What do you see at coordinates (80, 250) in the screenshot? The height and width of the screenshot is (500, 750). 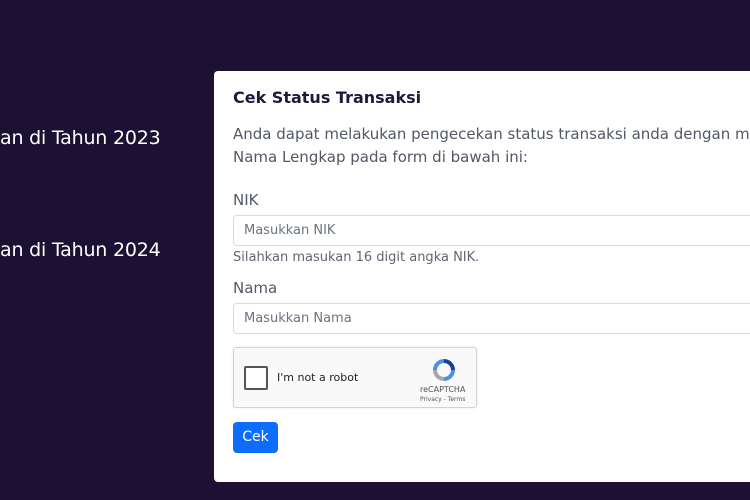 I see `sidebar-link-2024: an di Tahun 2024` at bounding box center [80, 250].